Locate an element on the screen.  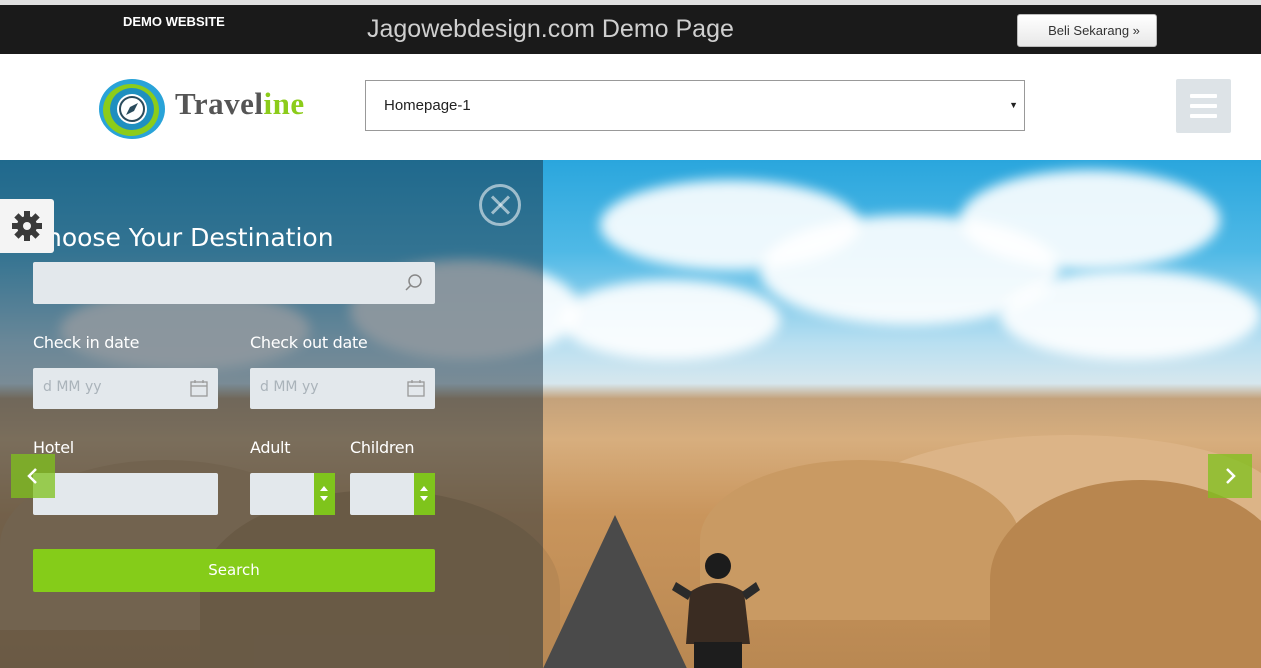
slider-next-button is located at coordinates (1230, 476).